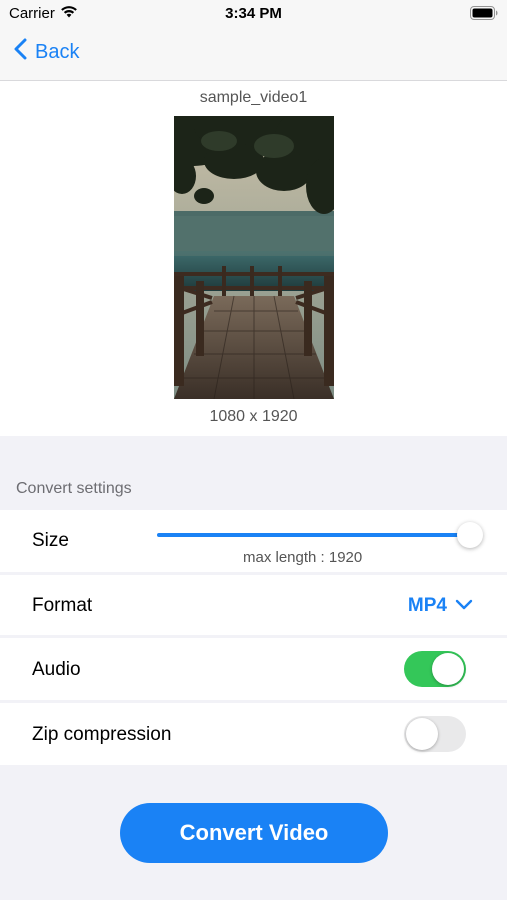  What do you see at coordinates (50, 540) in the screenshot?
I see `size-label: Size` at bounding box center [50, 540].